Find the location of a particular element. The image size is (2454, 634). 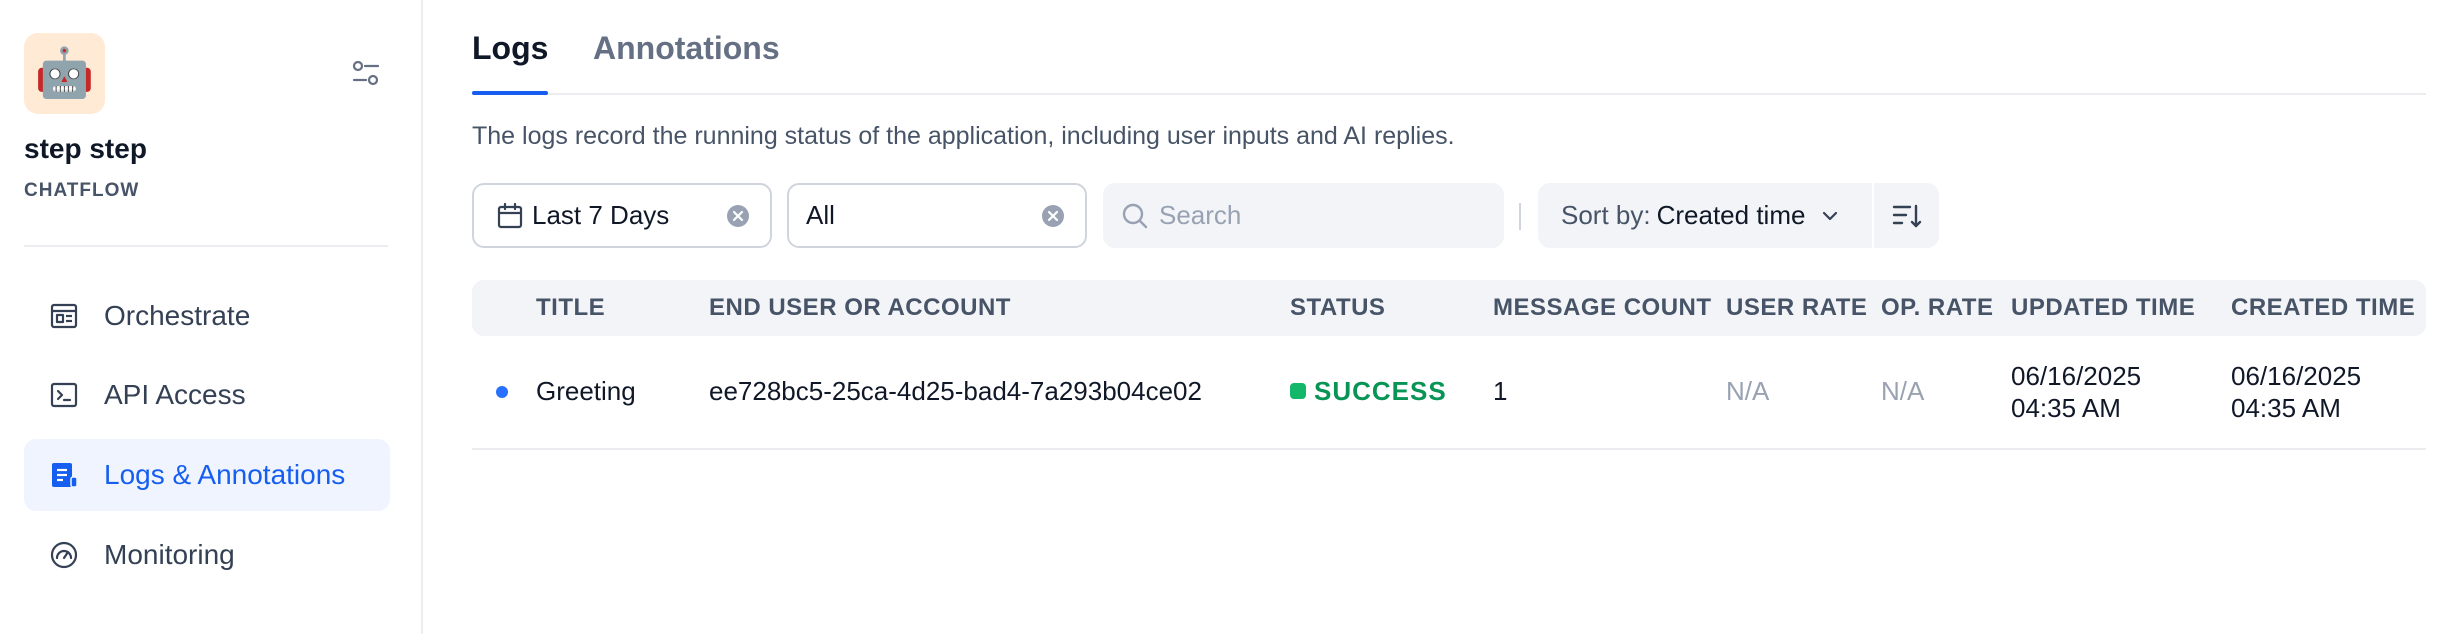

status-success-icon is located at coordinates (1298, 391).